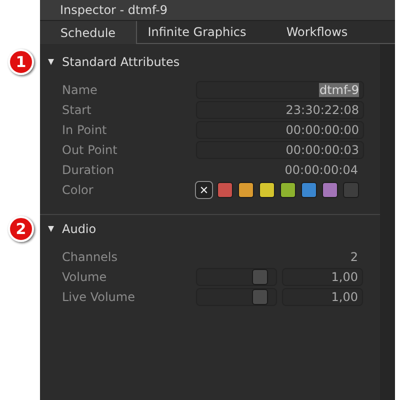 This screenshot has height=400, width=400. I want to click on text-field: 23:30:22:08, so click(280, 110).